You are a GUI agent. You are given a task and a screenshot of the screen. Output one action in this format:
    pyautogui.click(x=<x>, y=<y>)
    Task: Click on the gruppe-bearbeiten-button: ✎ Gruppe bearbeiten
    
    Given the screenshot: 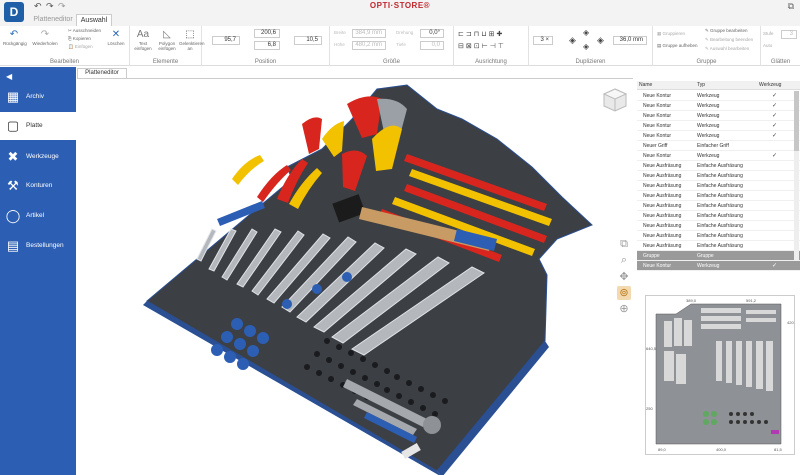 What is the action you would take?
    pyautogui.click(x=726, y=31)
    